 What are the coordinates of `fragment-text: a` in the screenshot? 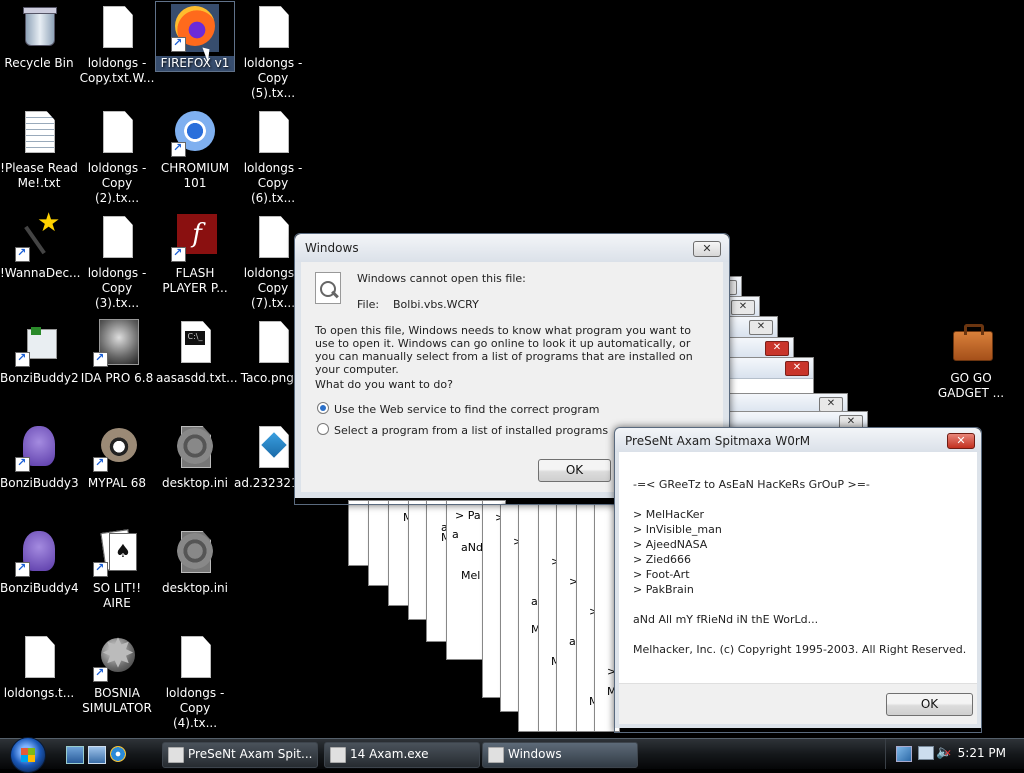 It's located at (455, 534).